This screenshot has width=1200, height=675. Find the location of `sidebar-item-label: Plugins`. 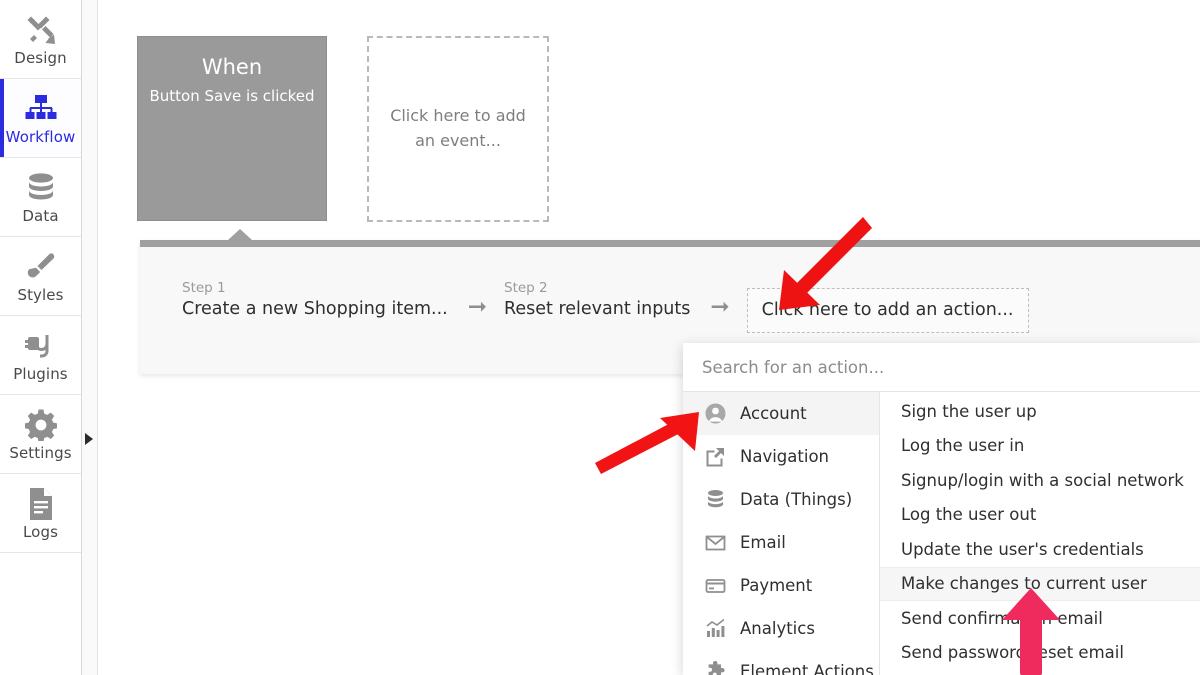

sidebar-item-label: Plugins is located at coordinates (40, 374).